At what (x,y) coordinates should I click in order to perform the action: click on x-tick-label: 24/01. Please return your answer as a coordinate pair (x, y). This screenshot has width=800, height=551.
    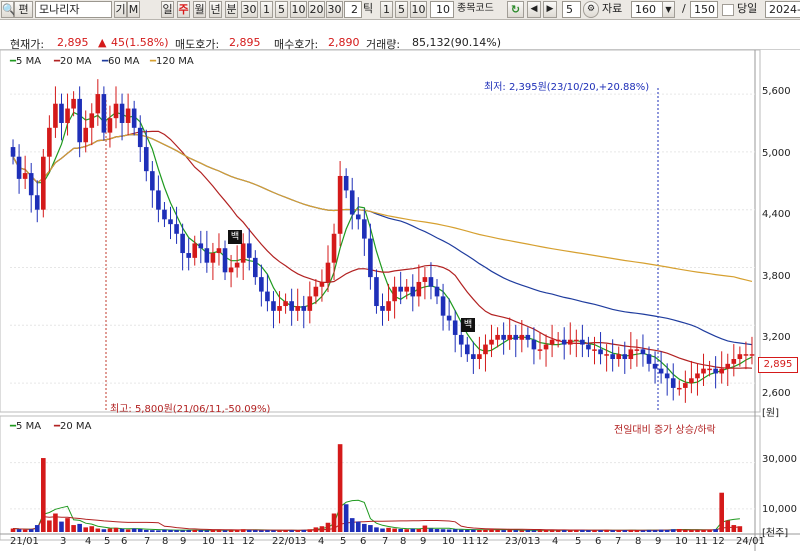
    Looking at the image, I should click on (750, 541).